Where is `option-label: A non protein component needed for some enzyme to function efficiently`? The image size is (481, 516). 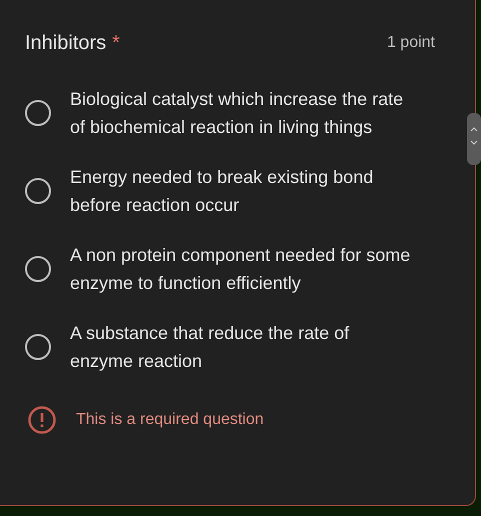
option-label: A non protein component needed for some enzyme to function efficiently is located at coordinates (241, 269).